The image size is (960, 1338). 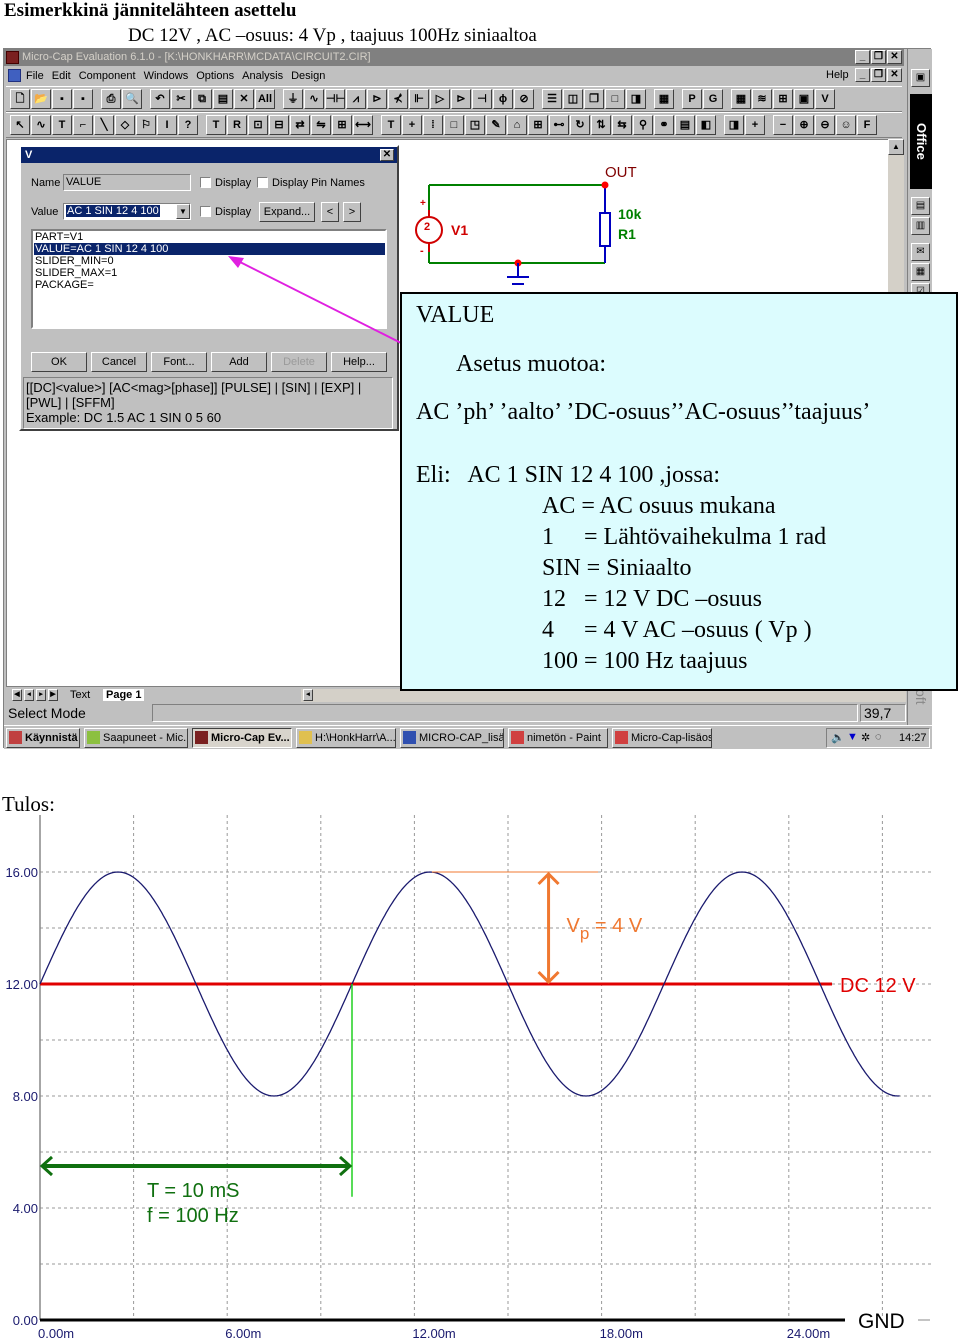 I want to click on text-mode-icon: T, so click(x=216, y=125).